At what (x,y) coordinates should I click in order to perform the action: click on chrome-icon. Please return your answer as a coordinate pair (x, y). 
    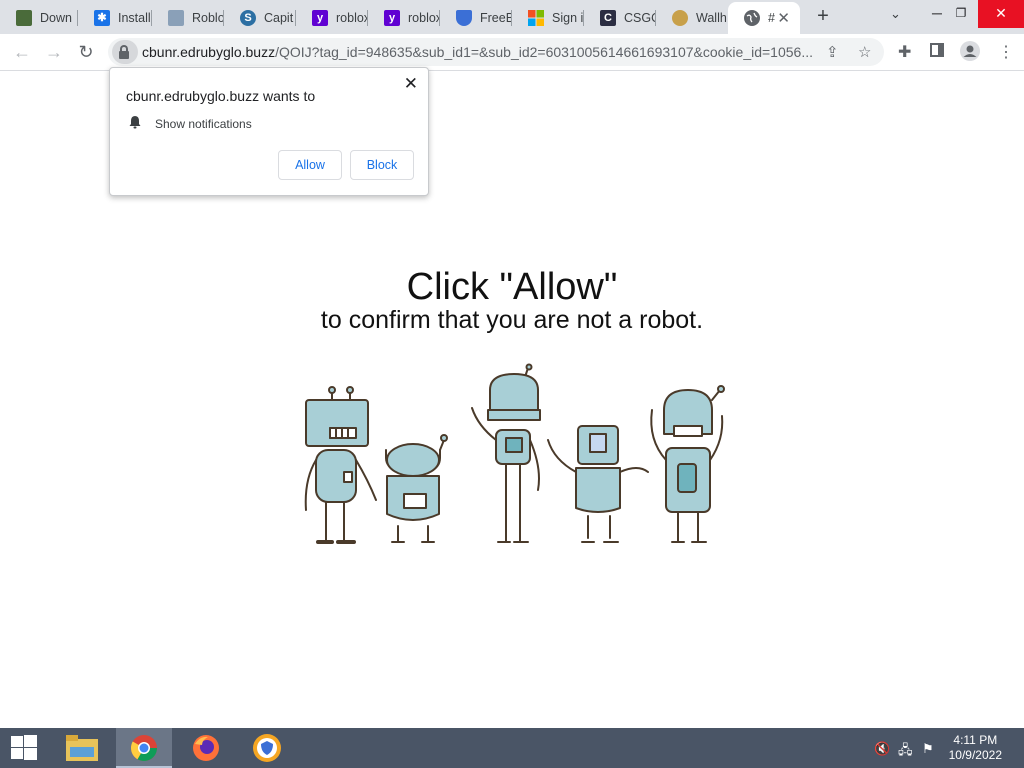
    Looking at the image, I should click on (144, 748).